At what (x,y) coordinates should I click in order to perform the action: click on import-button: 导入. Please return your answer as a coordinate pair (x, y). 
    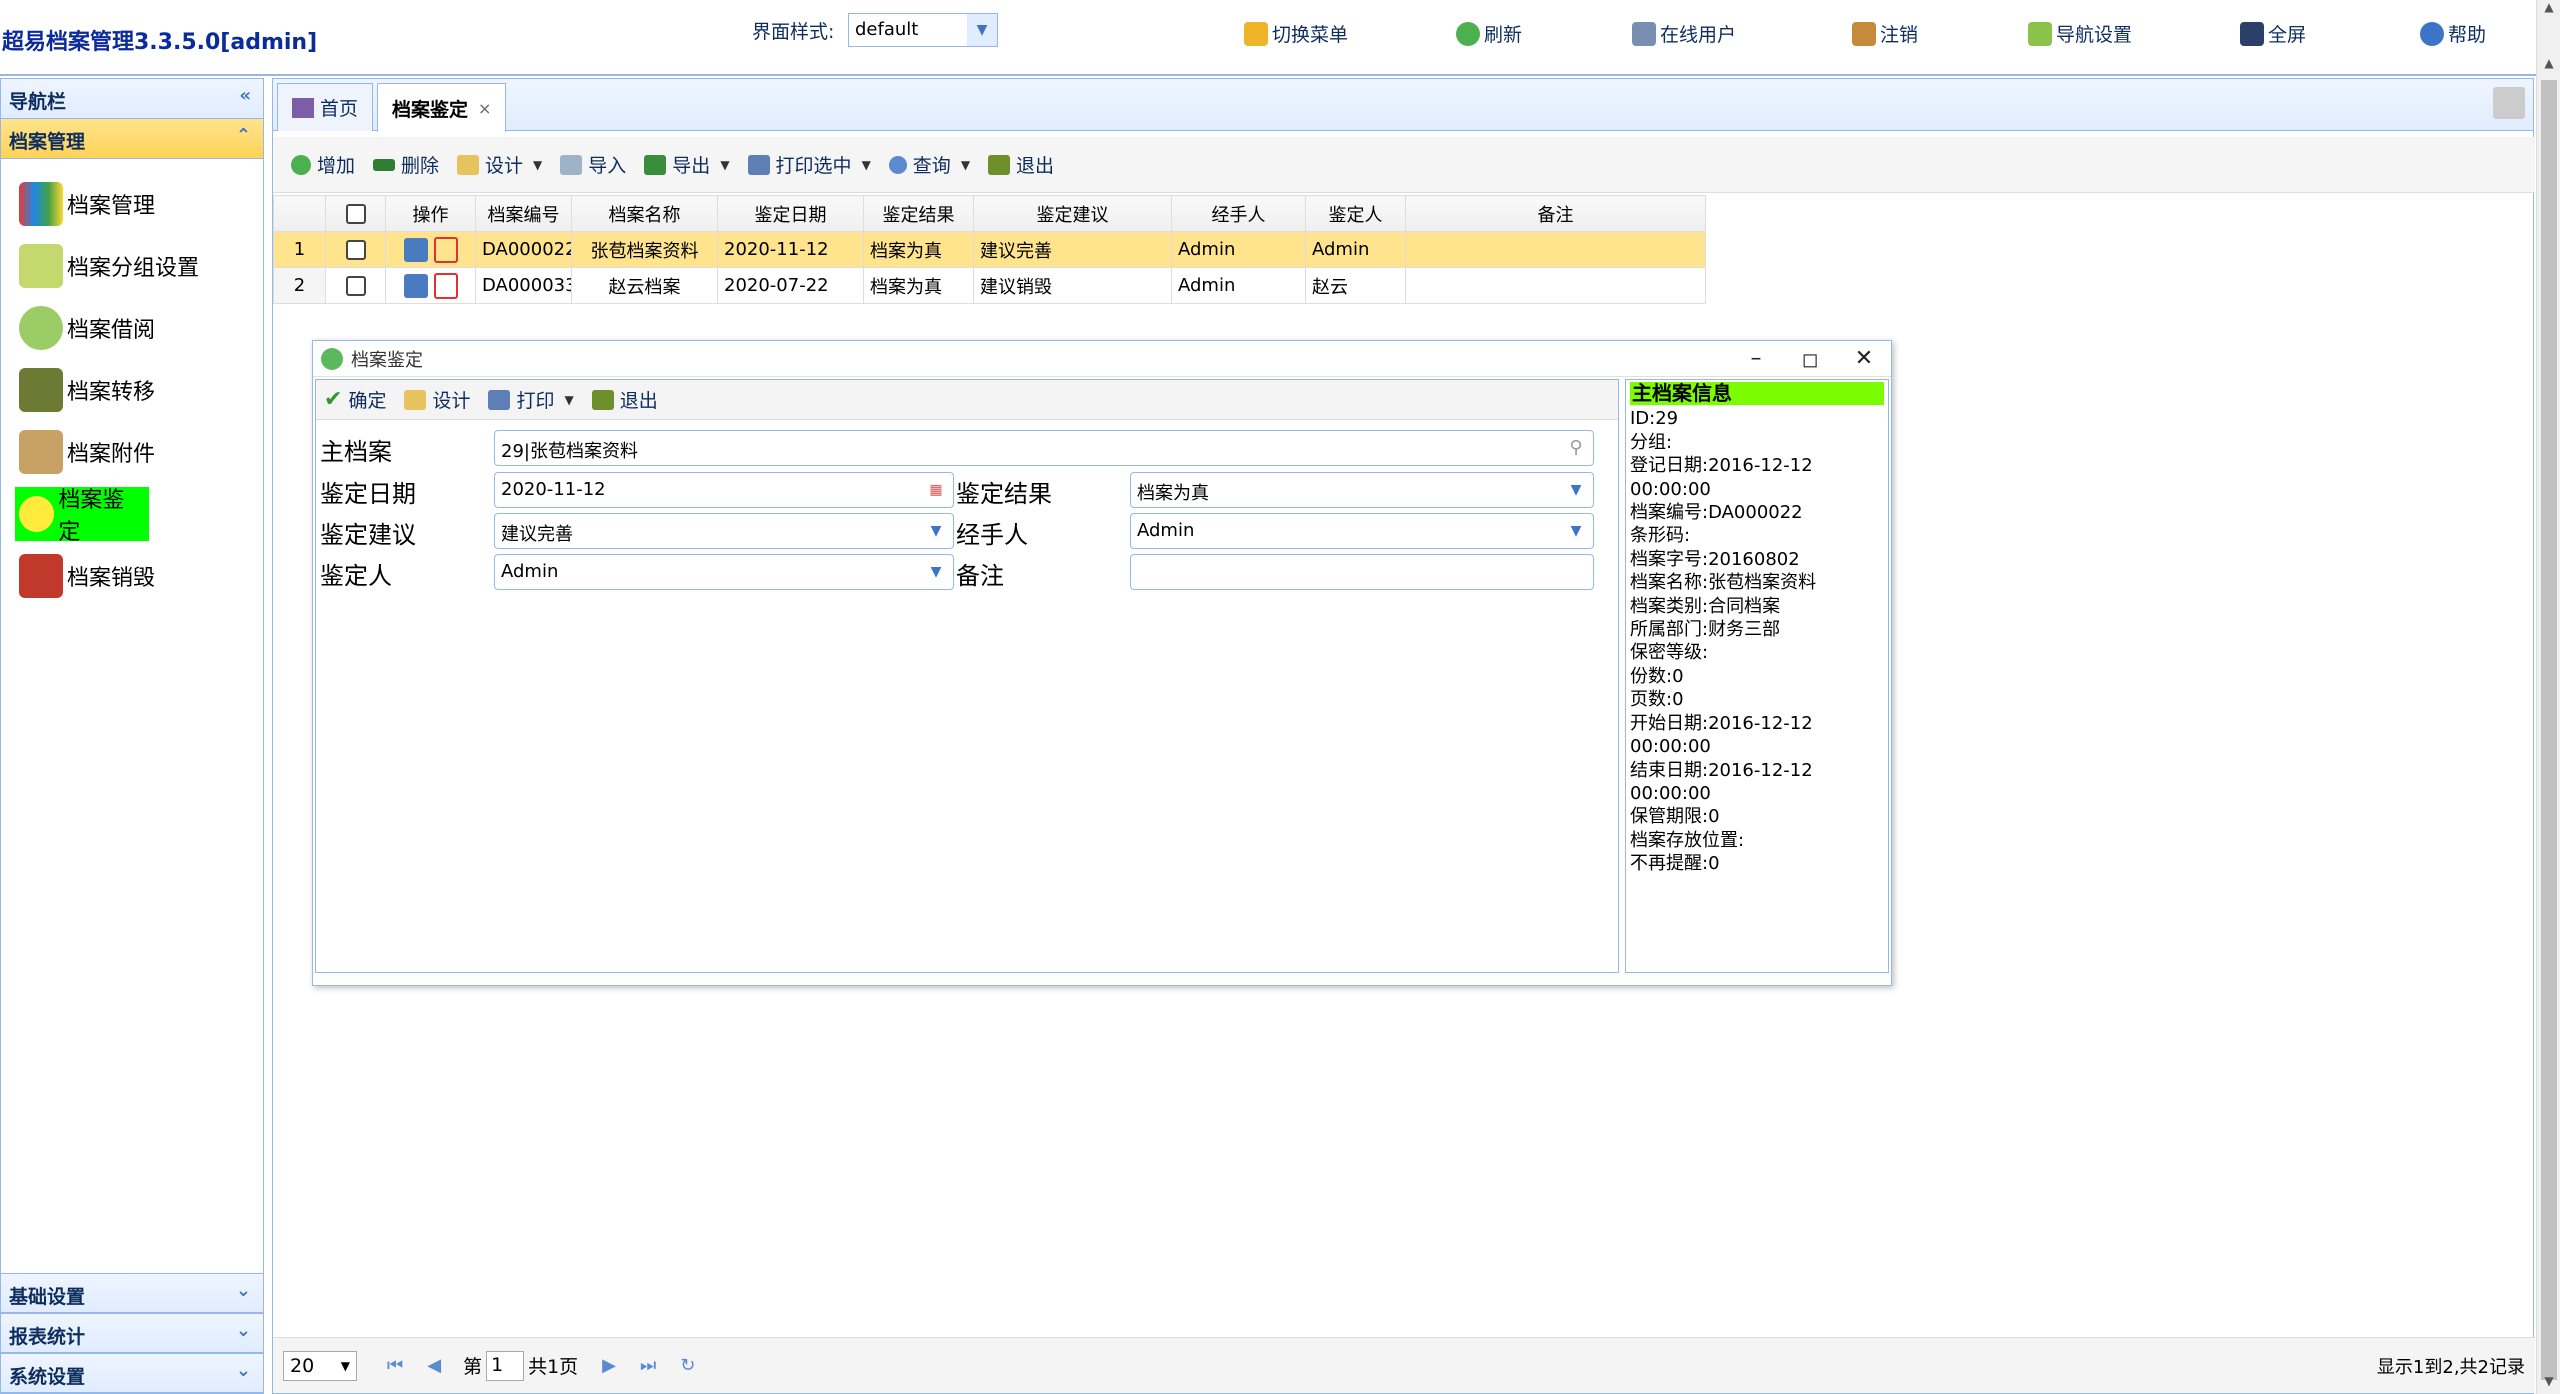
    Looking at the image, I should click on (593, 164).